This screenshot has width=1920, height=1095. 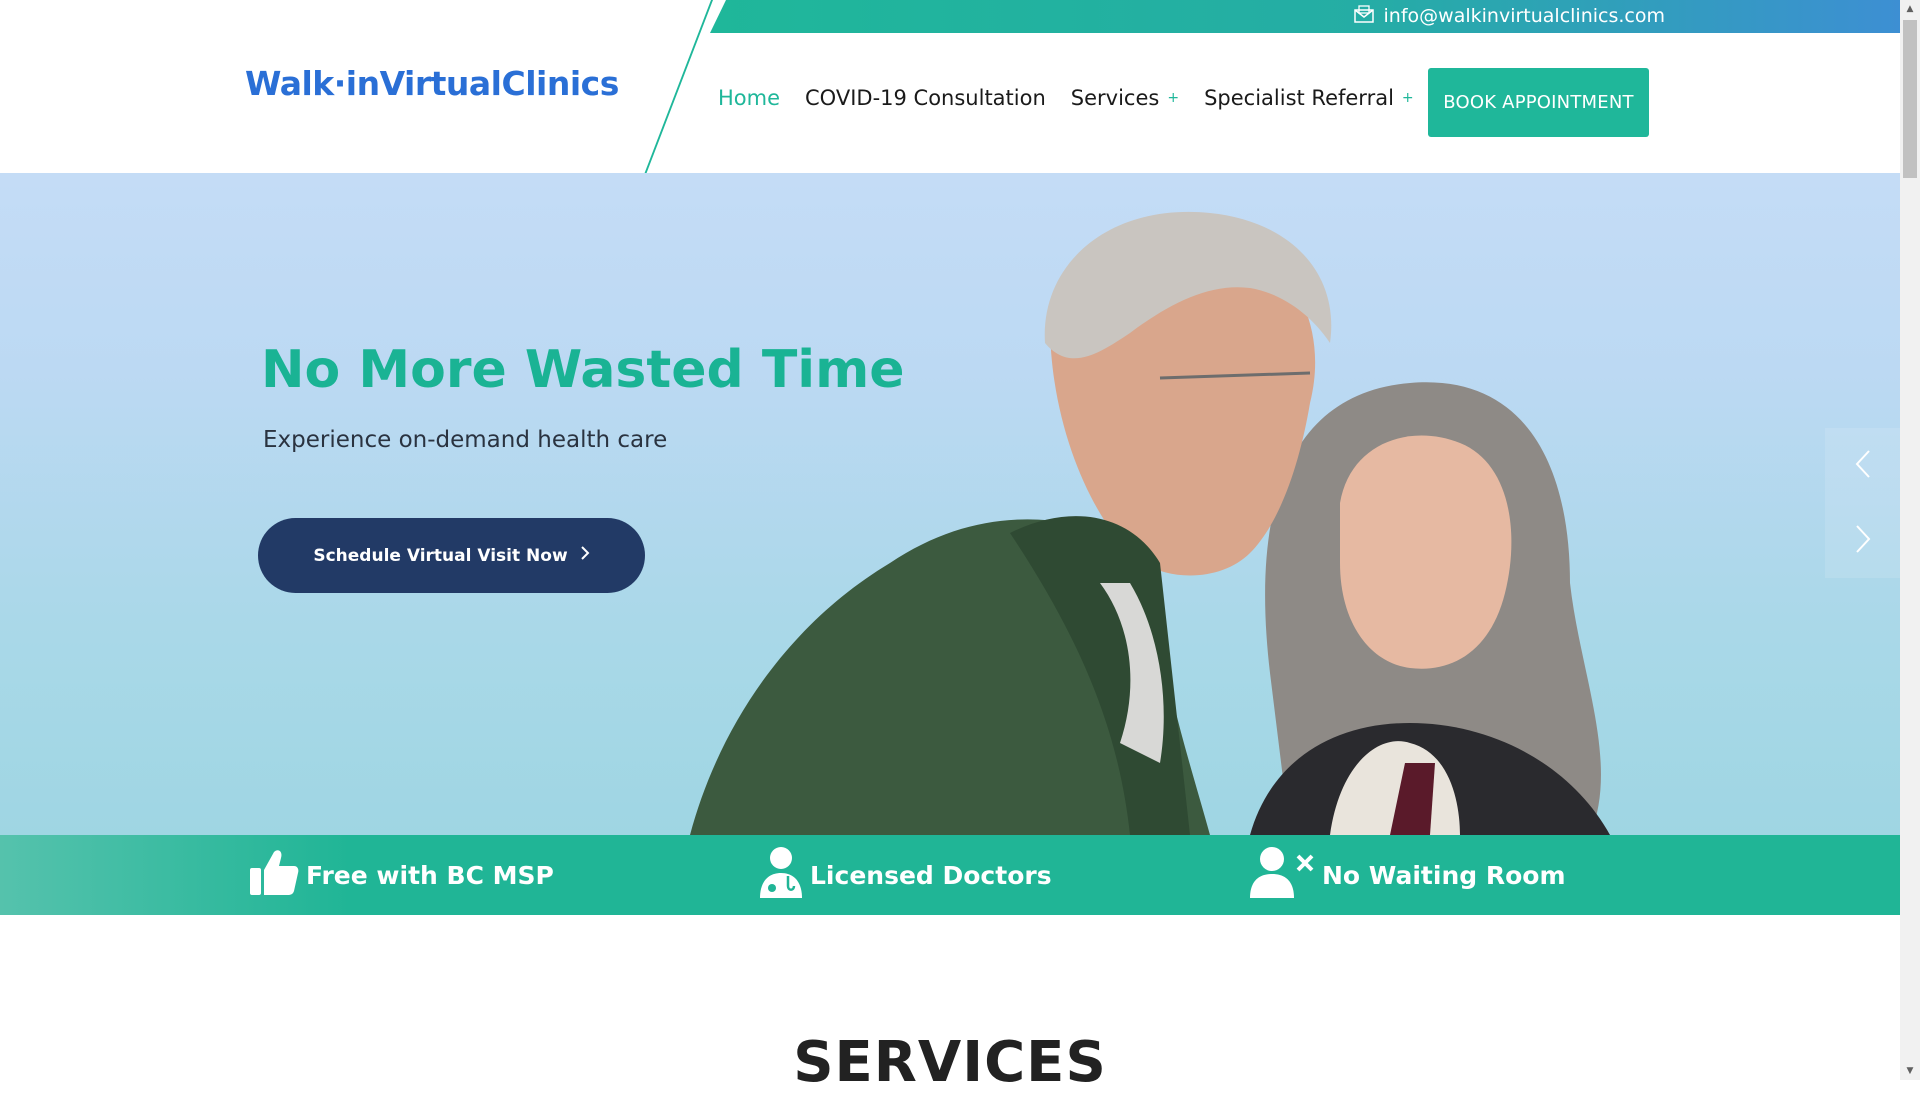 I want to click on chevron-left-icon, so click(x=1863, y=466).